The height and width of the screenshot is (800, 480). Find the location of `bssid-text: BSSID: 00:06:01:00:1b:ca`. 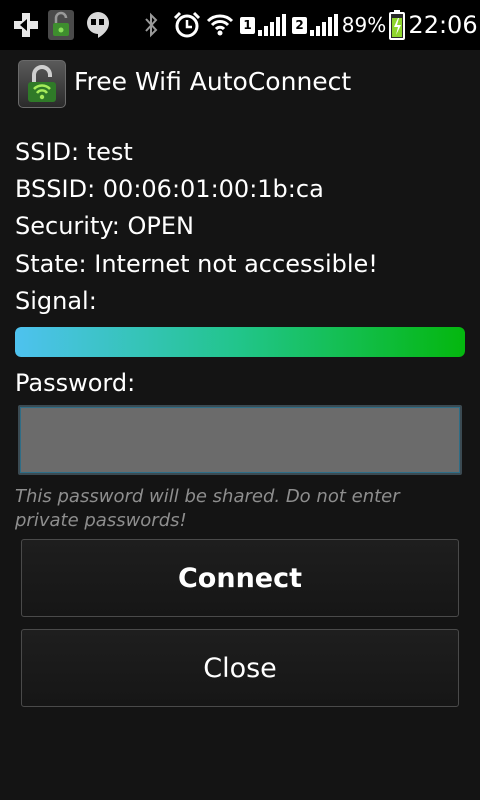

bssid-text: BSSID: 00:06:01:00:1b:ca is located at coordinates (169, 189).